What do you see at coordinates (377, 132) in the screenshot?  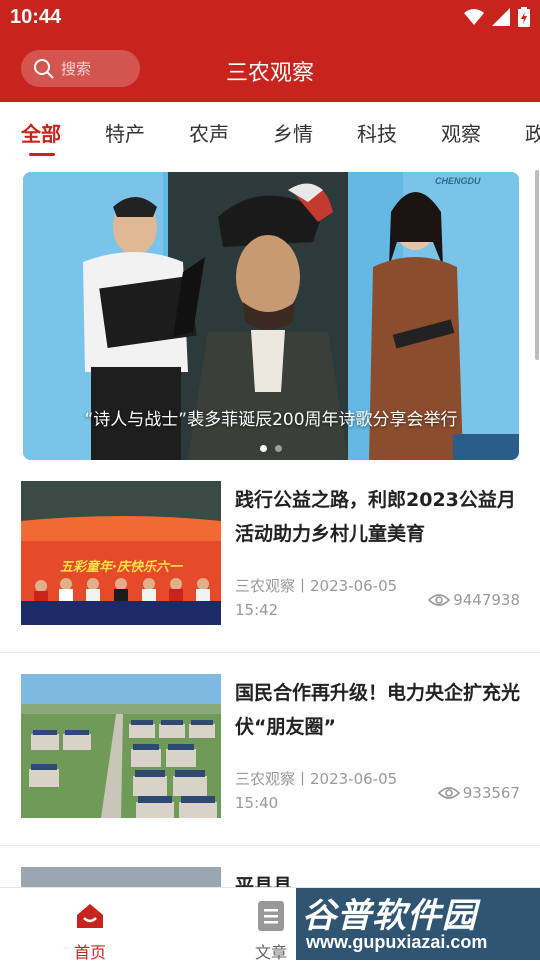 I see `tab-technology: 科技` at bounding box center [377, 132].